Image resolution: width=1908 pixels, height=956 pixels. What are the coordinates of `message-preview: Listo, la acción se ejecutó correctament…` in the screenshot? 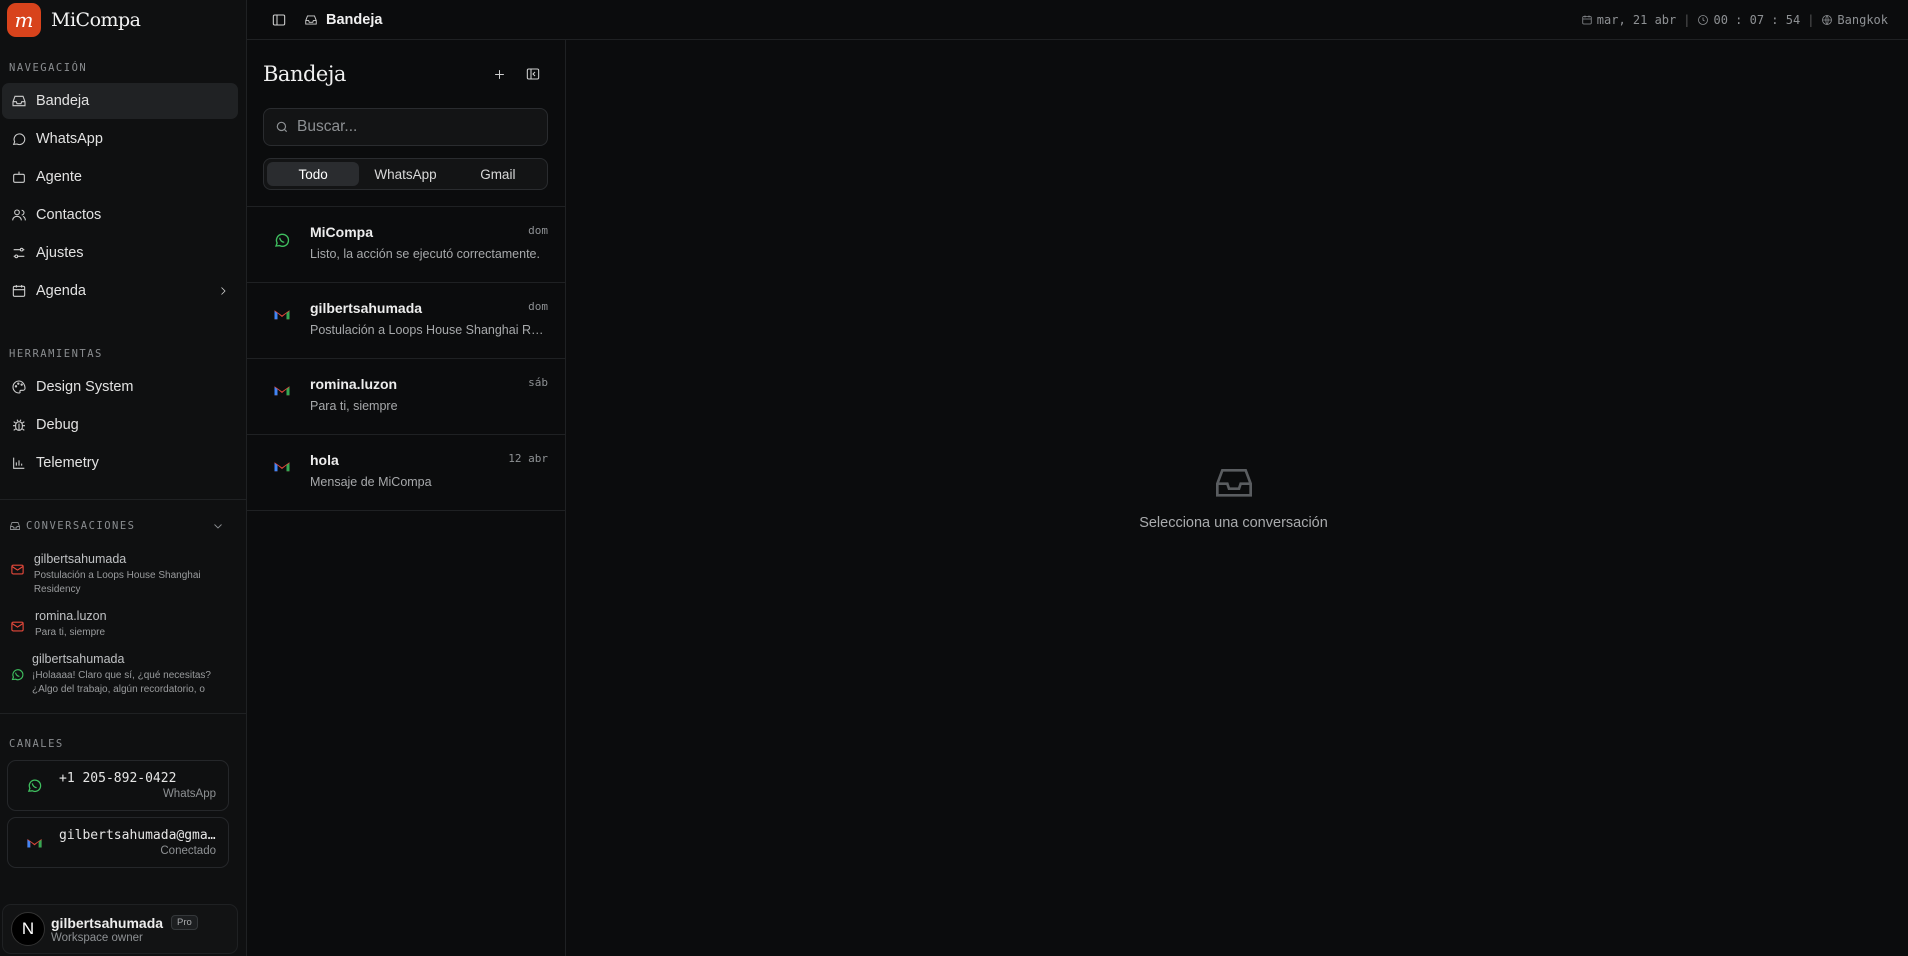 It's located at (425, 254).